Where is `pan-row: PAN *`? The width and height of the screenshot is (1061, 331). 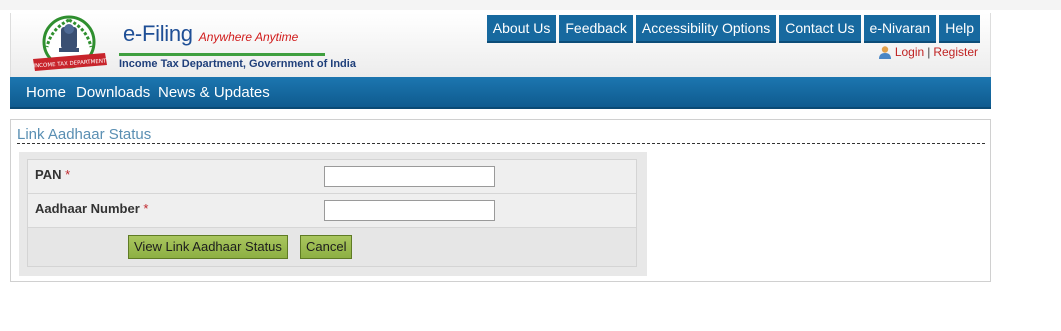
pan-row: PAN * is located at coordinates (332, 177).